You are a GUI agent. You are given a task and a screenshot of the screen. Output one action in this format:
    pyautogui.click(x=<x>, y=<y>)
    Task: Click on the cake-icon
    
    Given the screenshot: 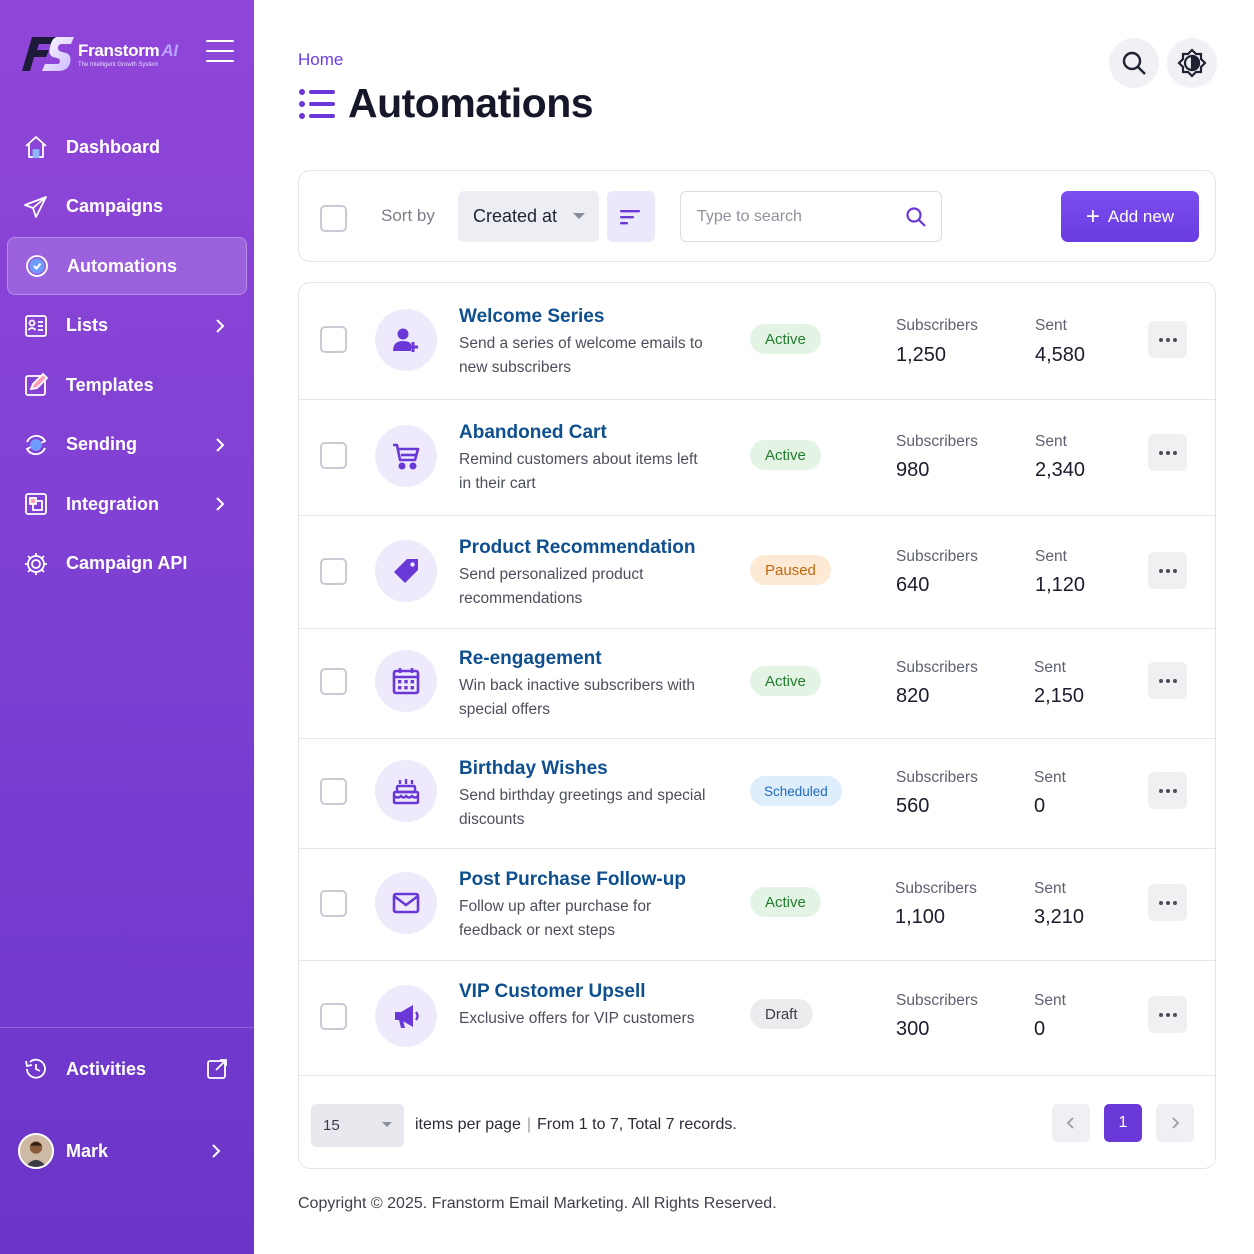 What is the action you would take?
    pyautogui.click(x=406, y=792)
    